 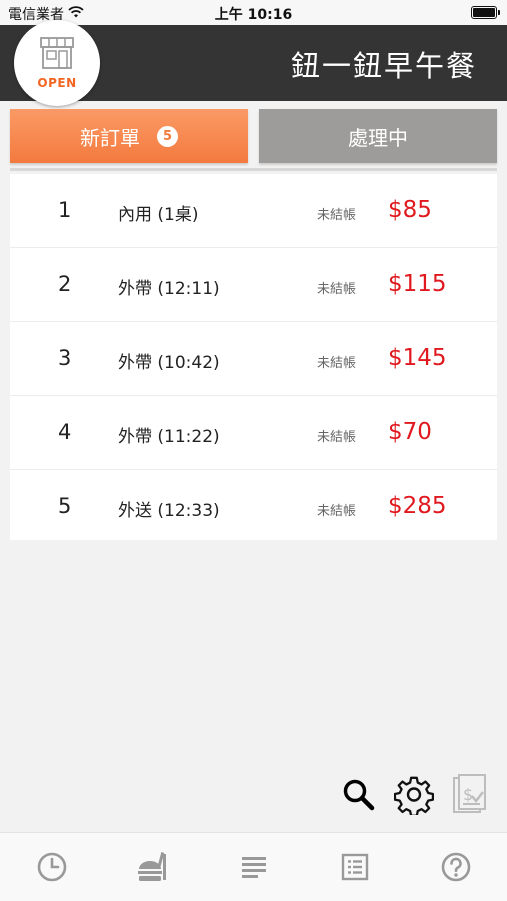 I want to click on clock-icon, so click(x=52, y=867).